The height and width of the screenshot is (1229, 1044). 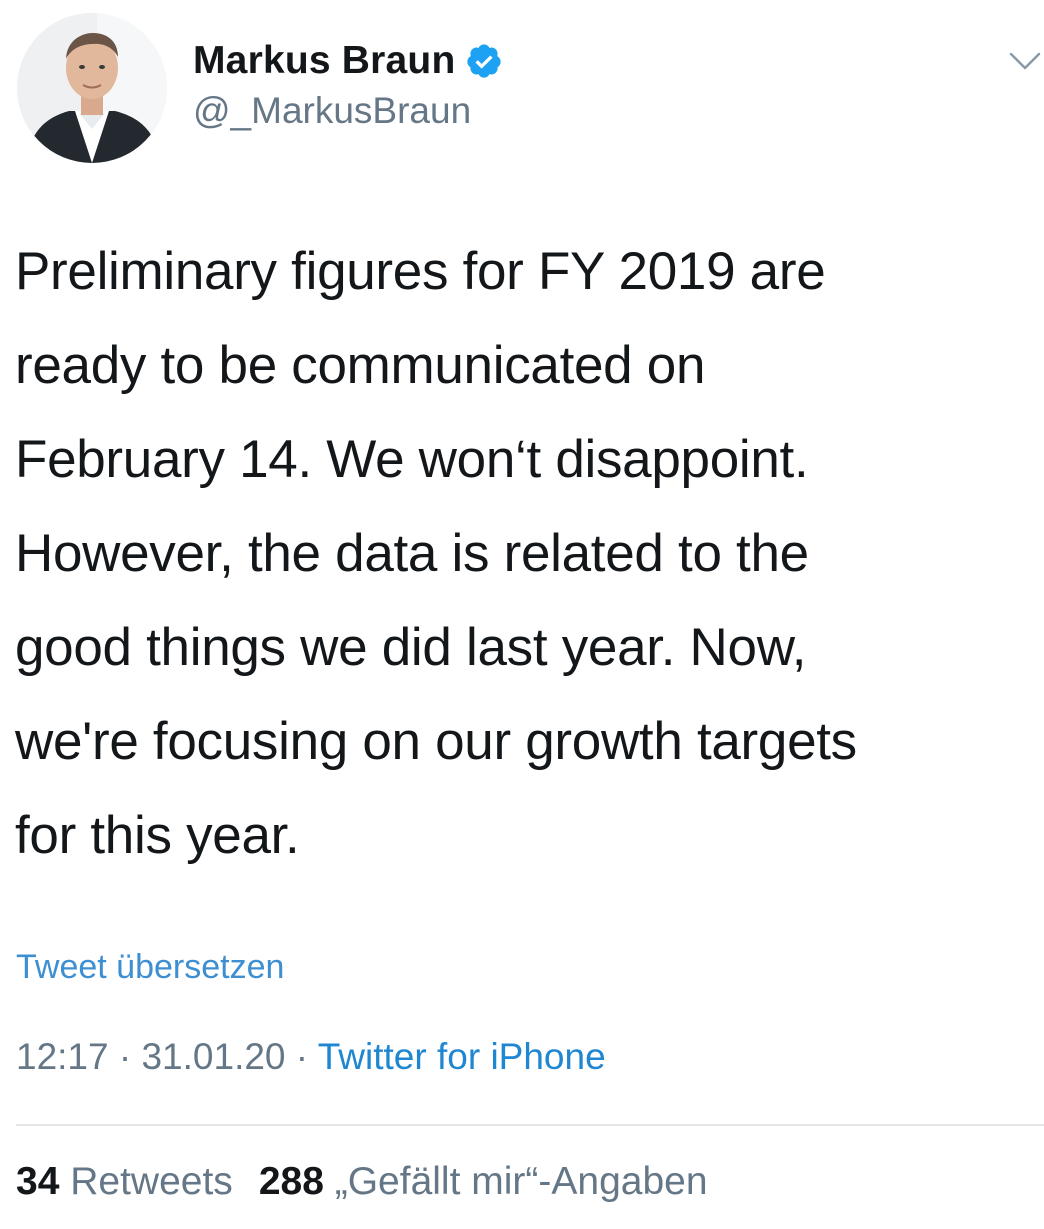 I want to click on retweets-stat: 34 Retweets, so click(x=124, y=1181).